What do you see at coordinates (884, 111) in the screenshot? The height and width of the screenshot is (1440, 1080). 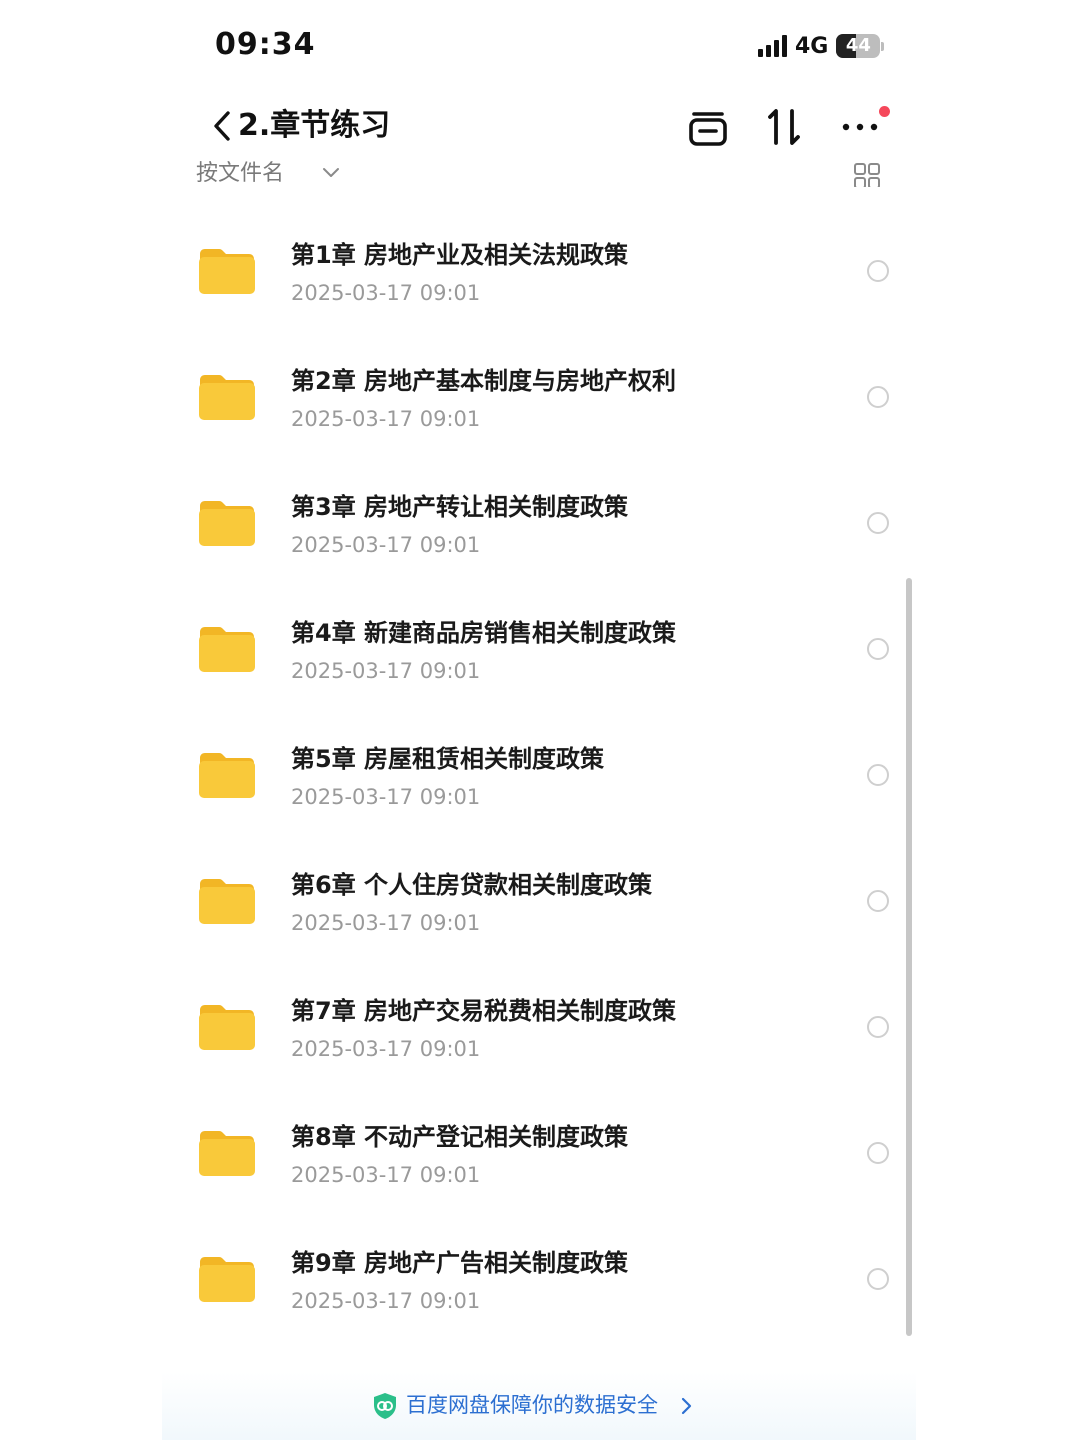 I see `notification-dot` at bounding box center [884, 111].